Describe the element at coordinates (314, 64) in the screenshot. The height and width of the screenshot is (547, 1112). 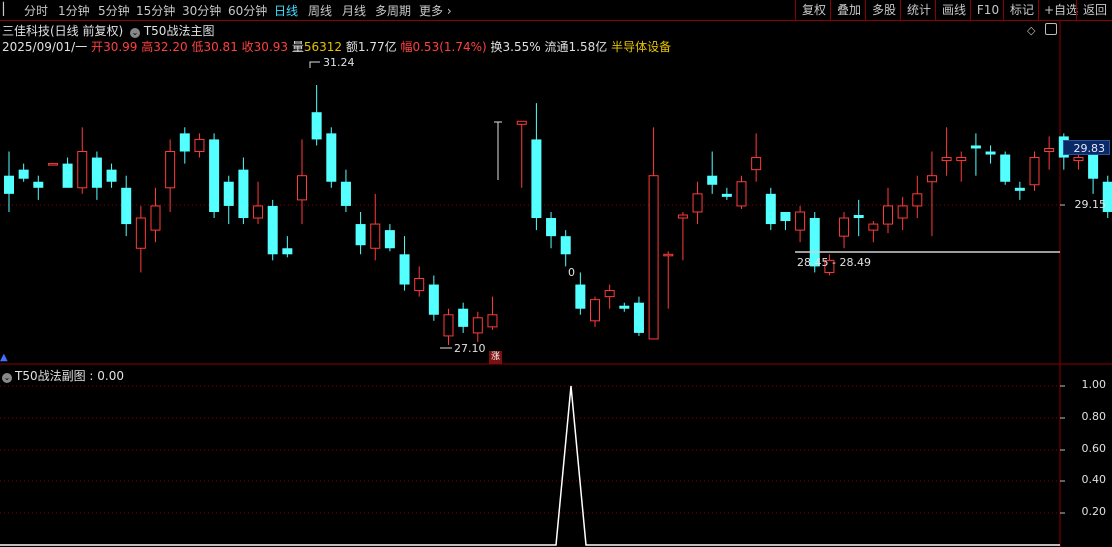
I see `high-arrow` at that location.